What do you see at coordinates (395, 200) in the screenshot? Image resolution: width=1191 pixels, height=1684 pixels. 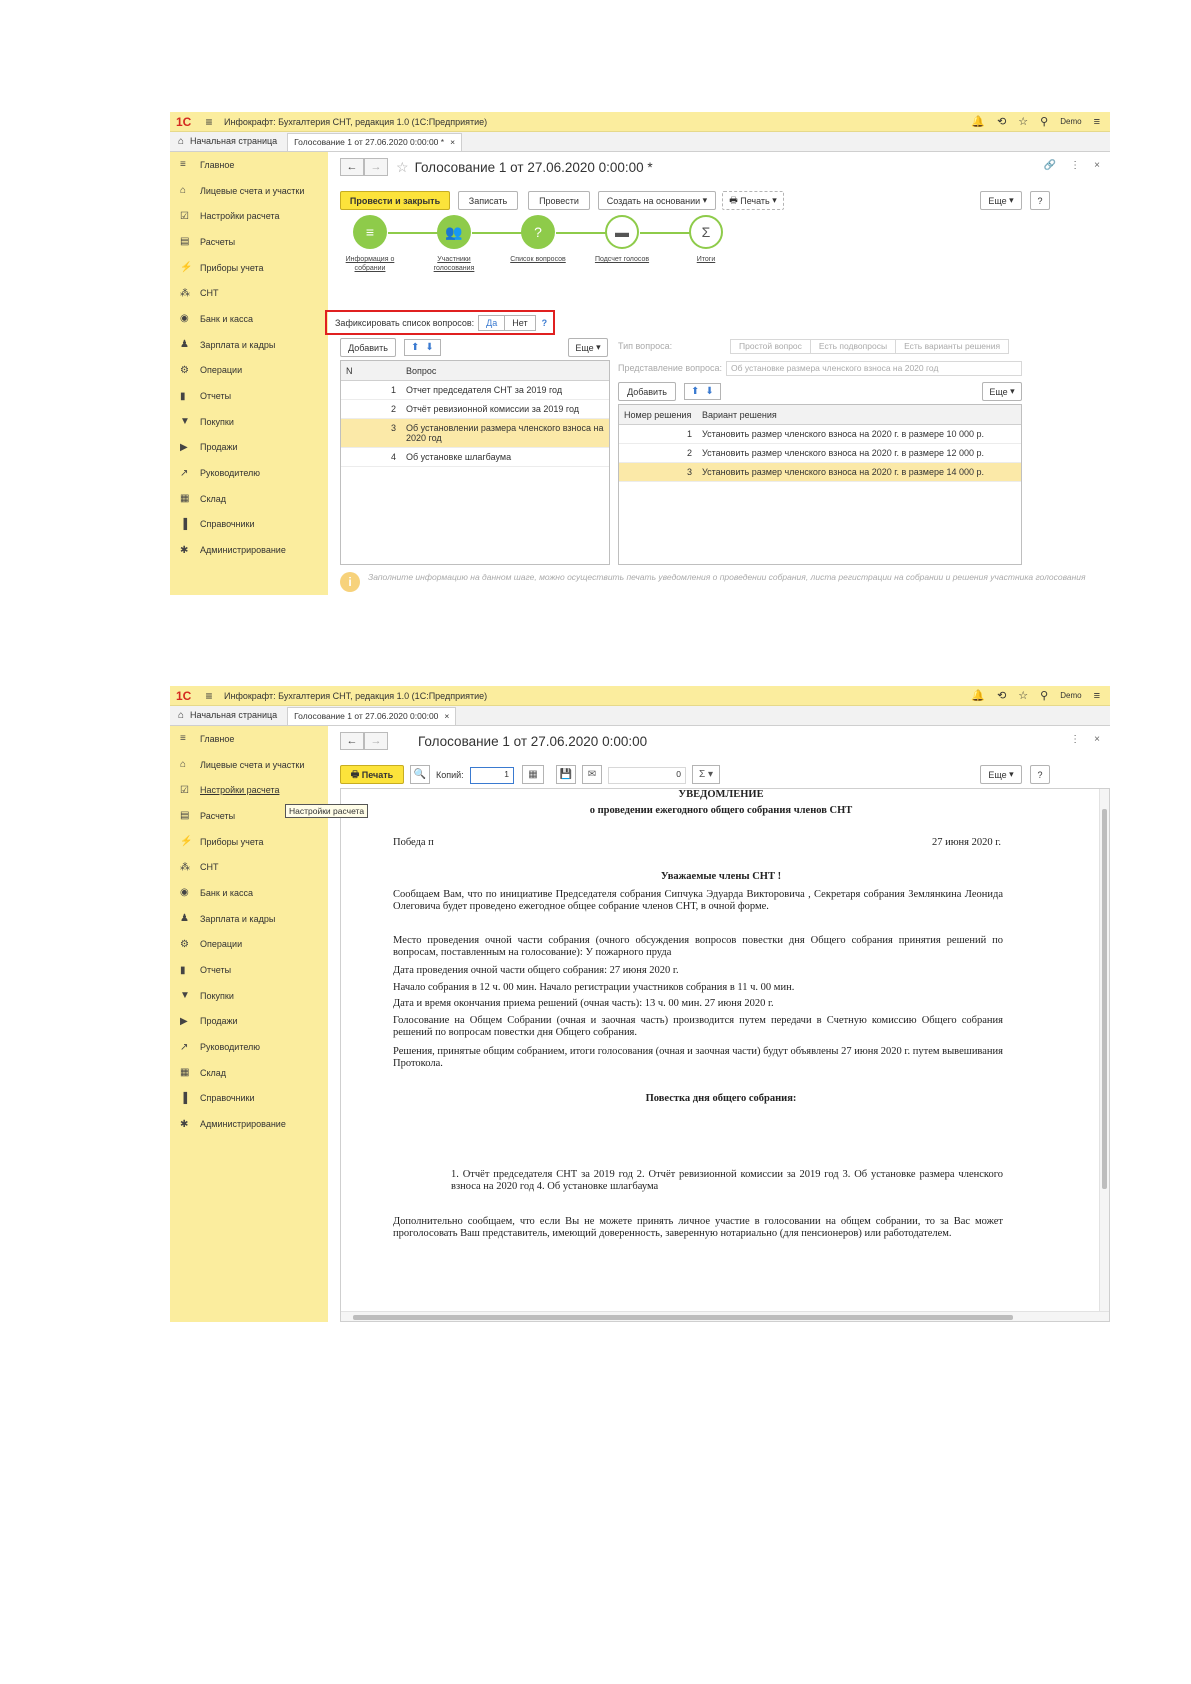 I see `post-and-close-button: Провести и закрыть` at bounding box center [395, 200].